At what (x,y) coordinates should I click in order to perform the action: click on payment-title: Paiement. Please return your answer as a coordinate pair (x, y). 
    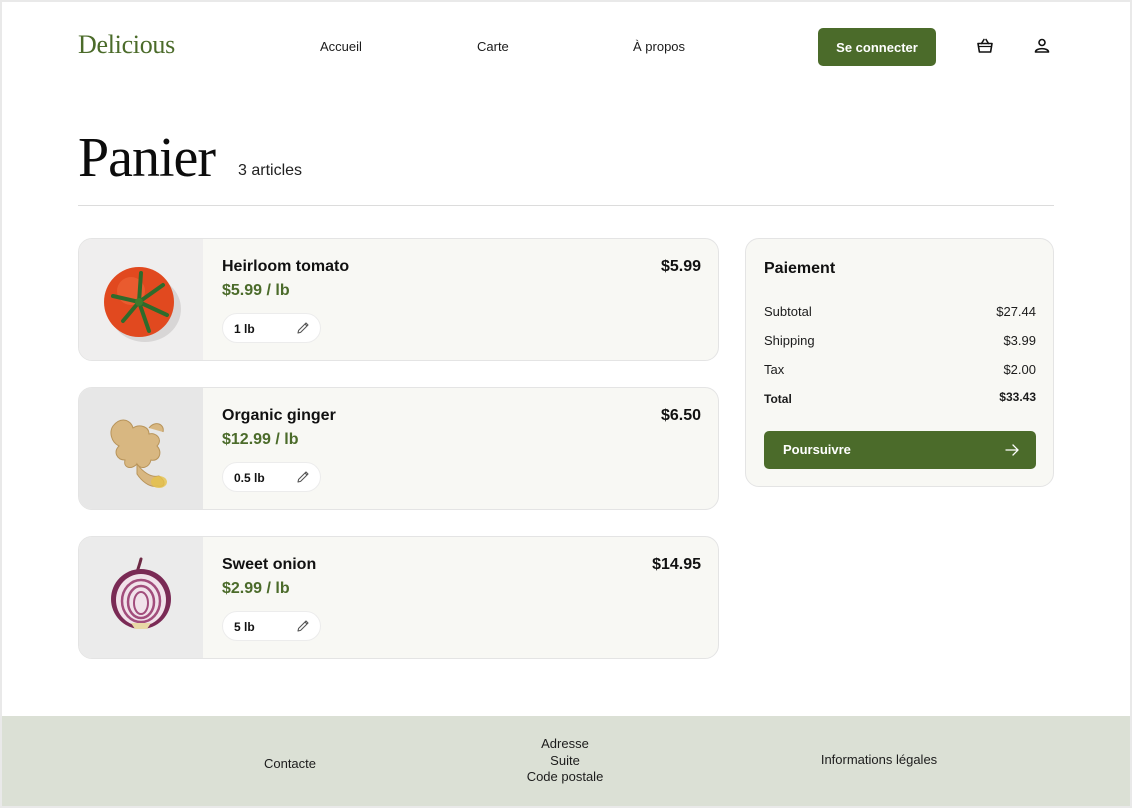
    Looking at the image, I should click on (800, 268).